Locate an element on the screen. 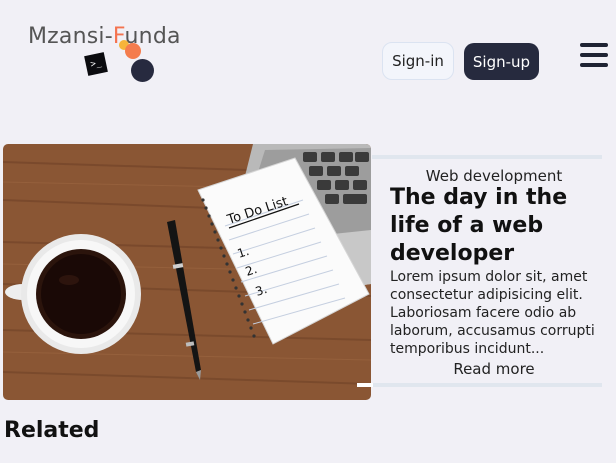  card-divider-bottom is located at coordinates (487, 385).